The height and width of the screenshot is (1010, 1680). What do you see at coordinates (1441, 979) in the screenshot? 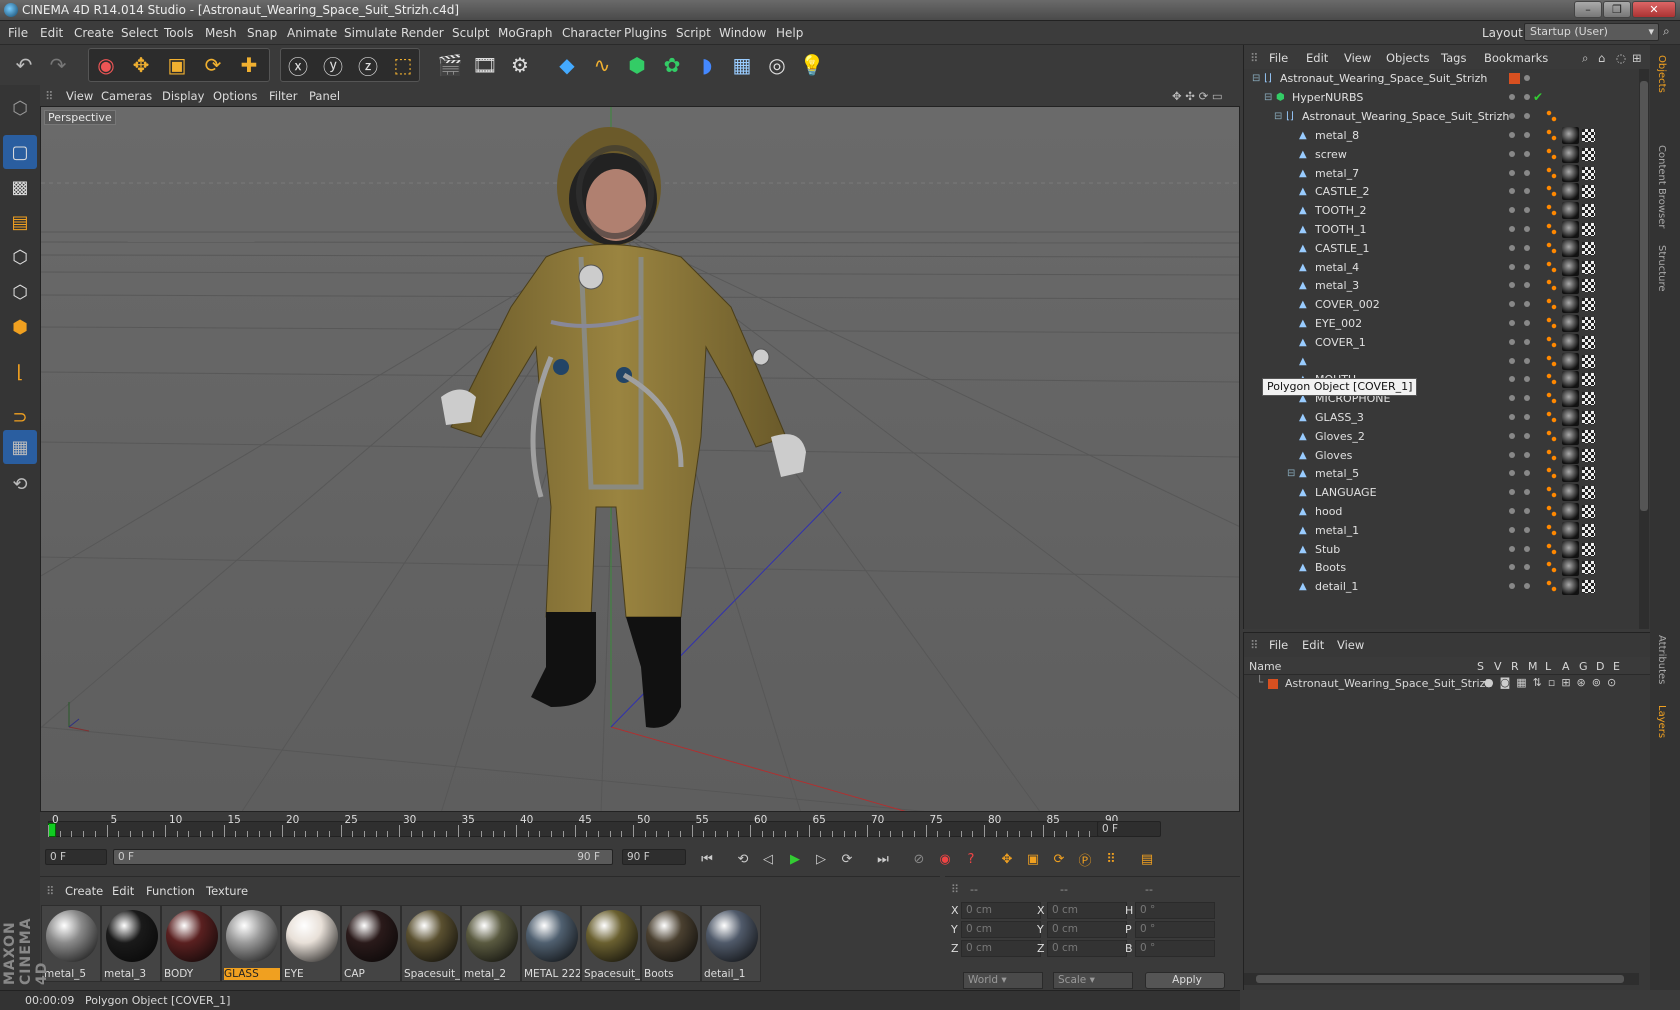
I see `layer-scrollbar` at bounding box center [1441, 979].